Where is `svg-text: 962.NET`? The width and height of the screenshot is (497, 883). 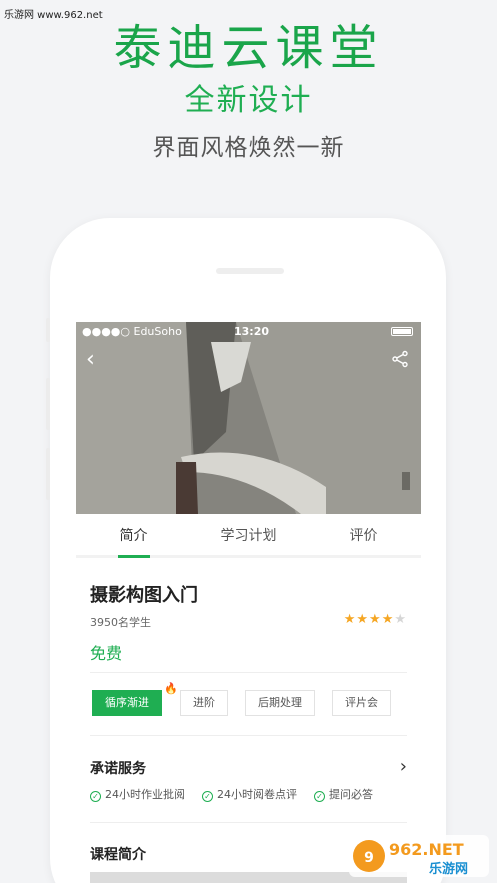
svg-text: 962.NET is located at coordinates (426, 849).